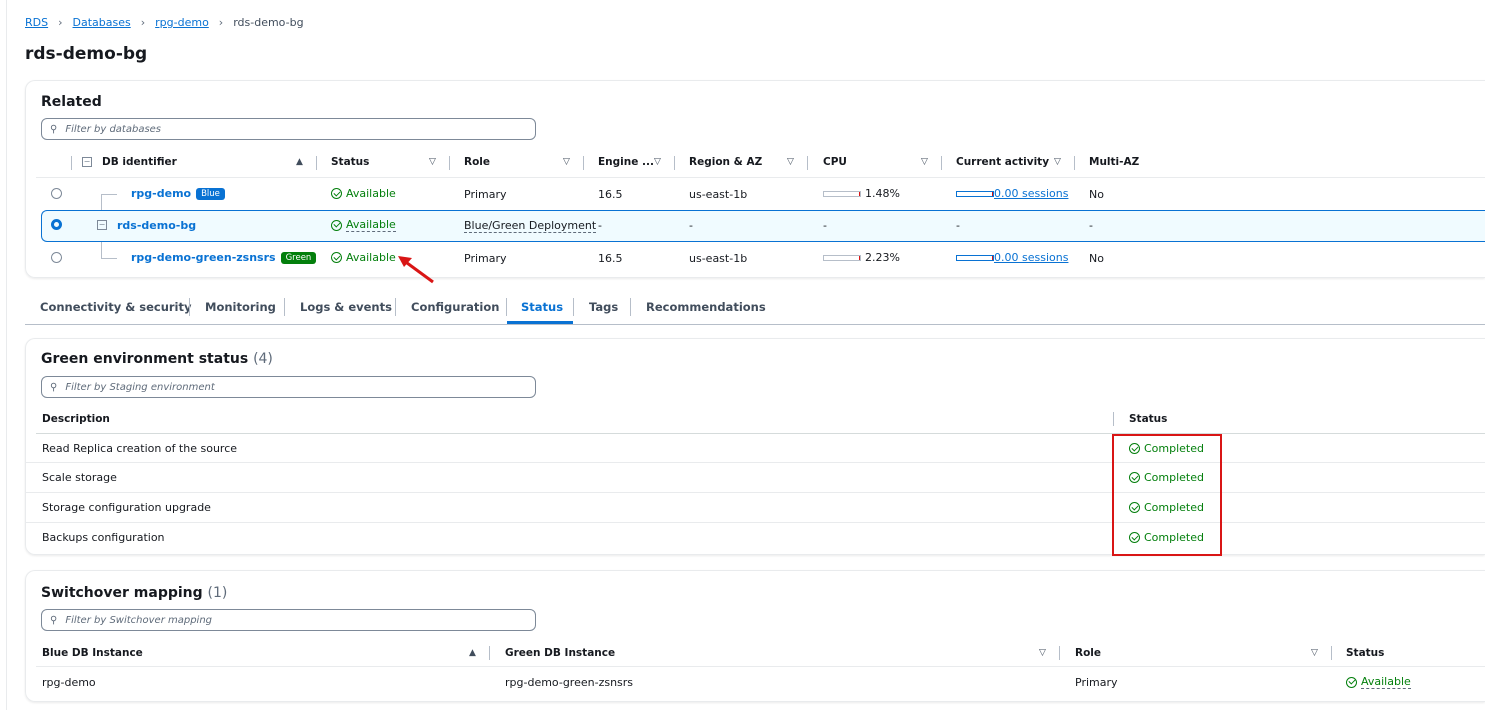  What do you see at coordinates (455, 307) in the screenshot?
I see `tab-configuration: Configuration` at bounding box center [455, 307].